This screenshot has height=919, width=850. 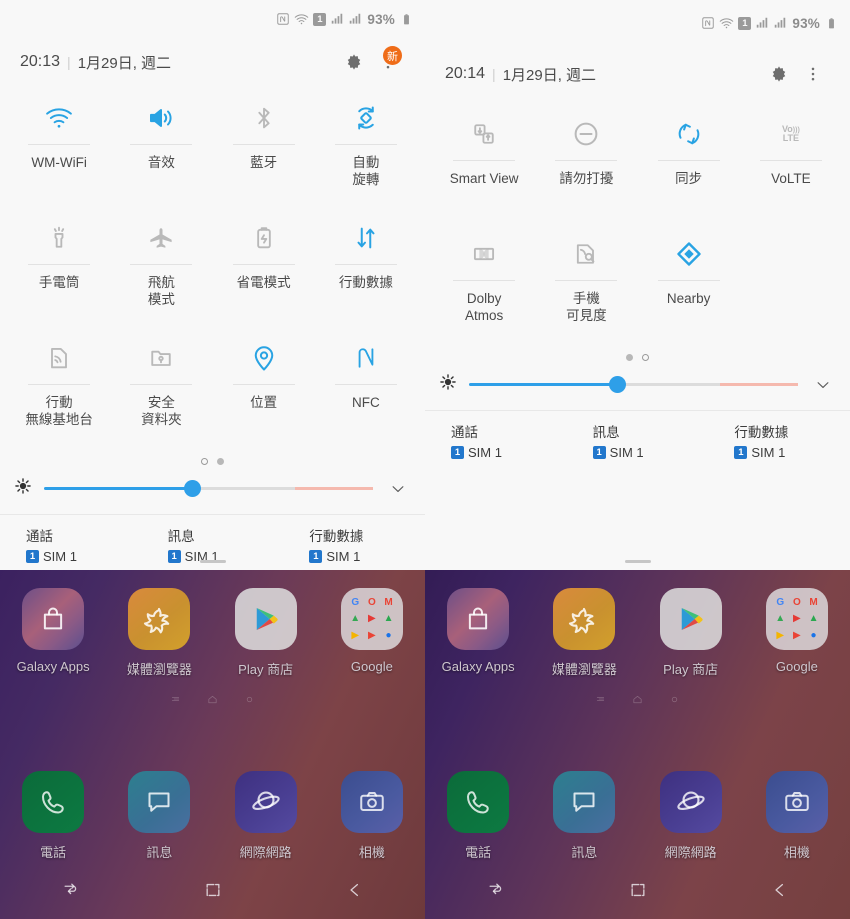 What do you see at coordinates (586, 168) in the screenshot?
I see `qs-tile-do-not-disturb: 請勿打擾` at bounding box center [586, 168].